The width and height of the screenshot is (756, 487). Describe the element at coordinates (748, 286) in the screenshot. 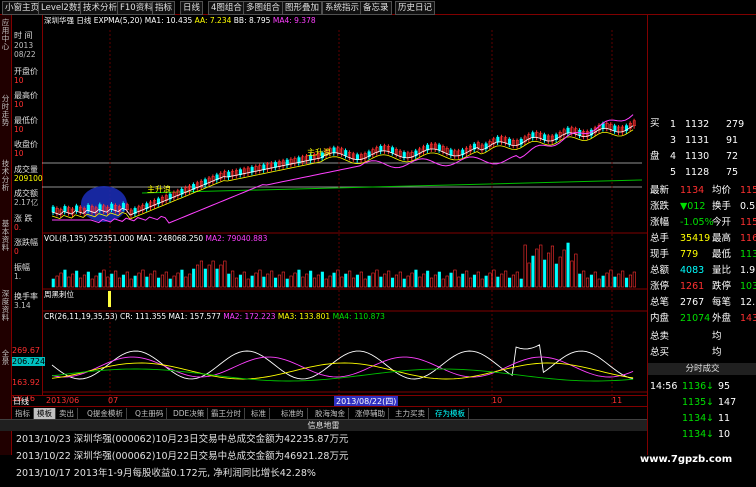

I see `quote-value: 103` at that location.